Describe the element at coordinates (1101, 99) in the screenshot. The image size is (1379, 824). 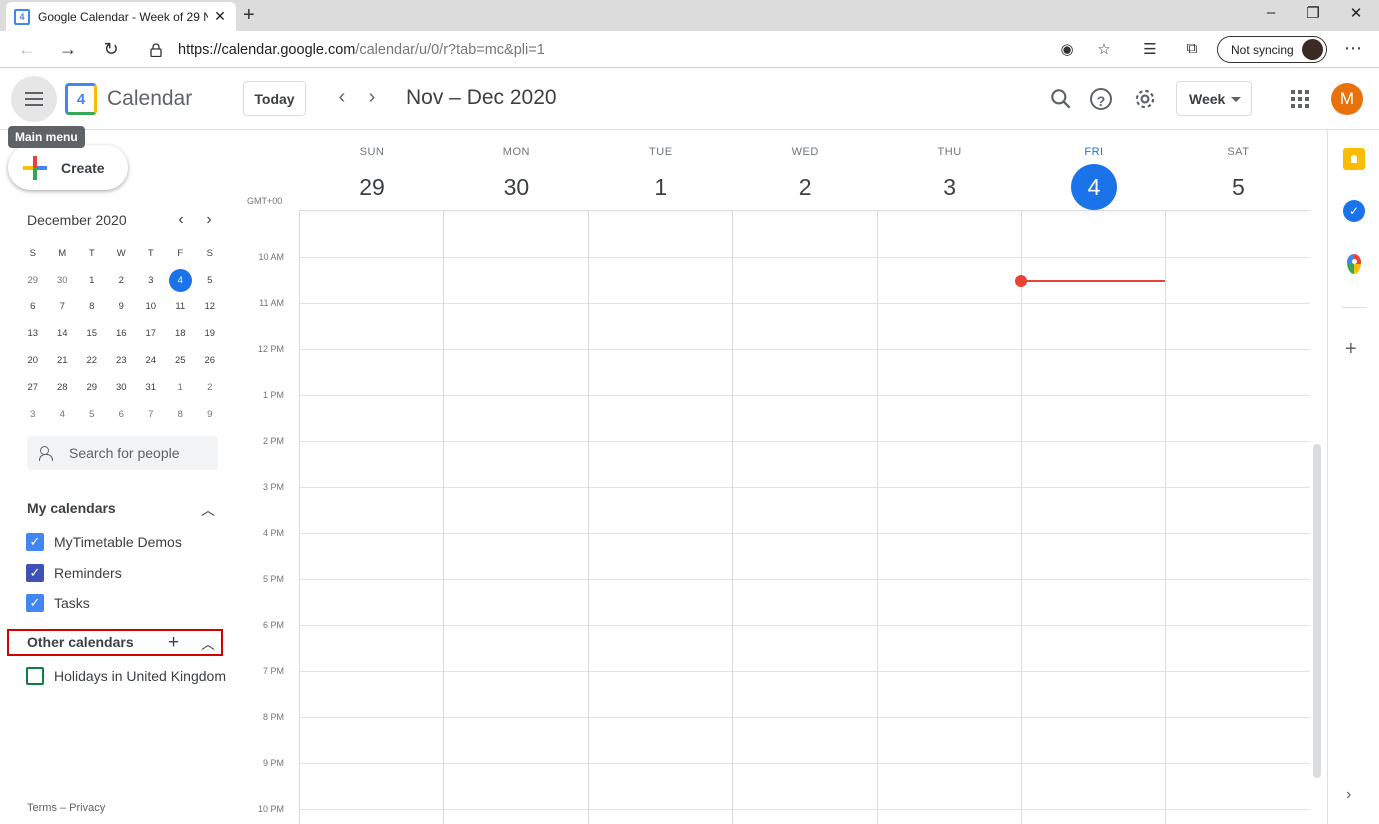
I see `help-icon: ?` at that location.